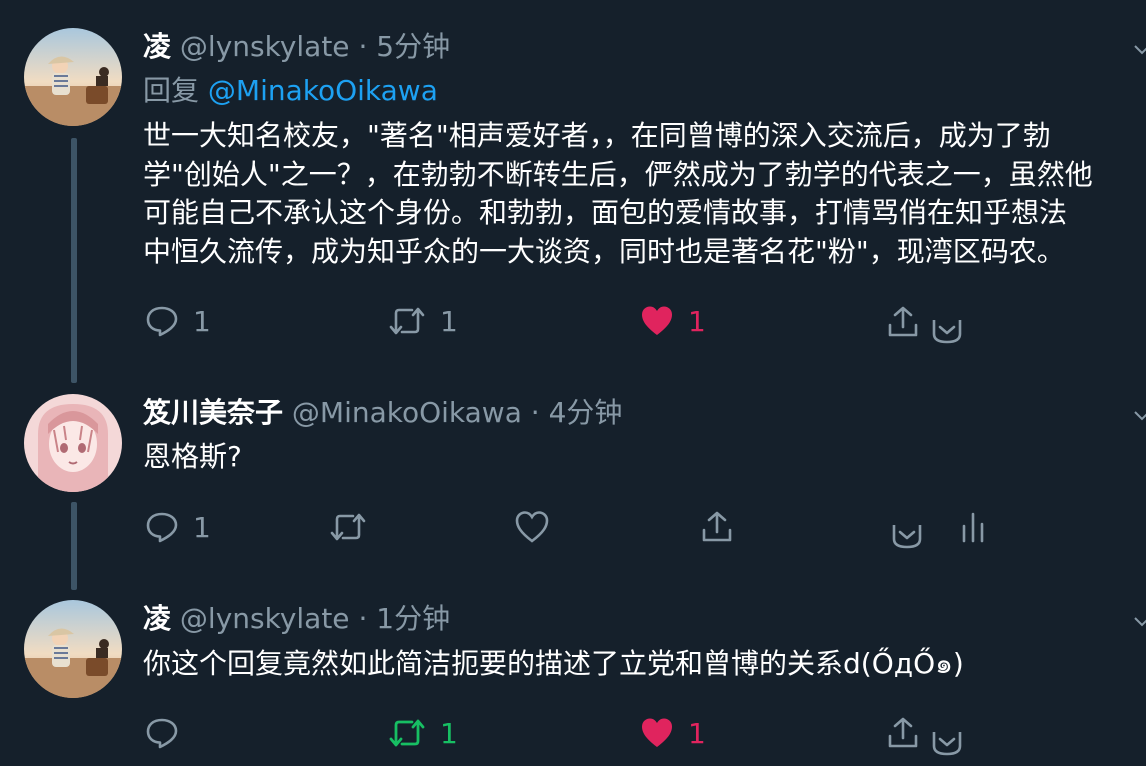 This screenshot has height=766, width=1146. I want to click on reply-mention-link: @MinakoOikawa, so click(323, 90).